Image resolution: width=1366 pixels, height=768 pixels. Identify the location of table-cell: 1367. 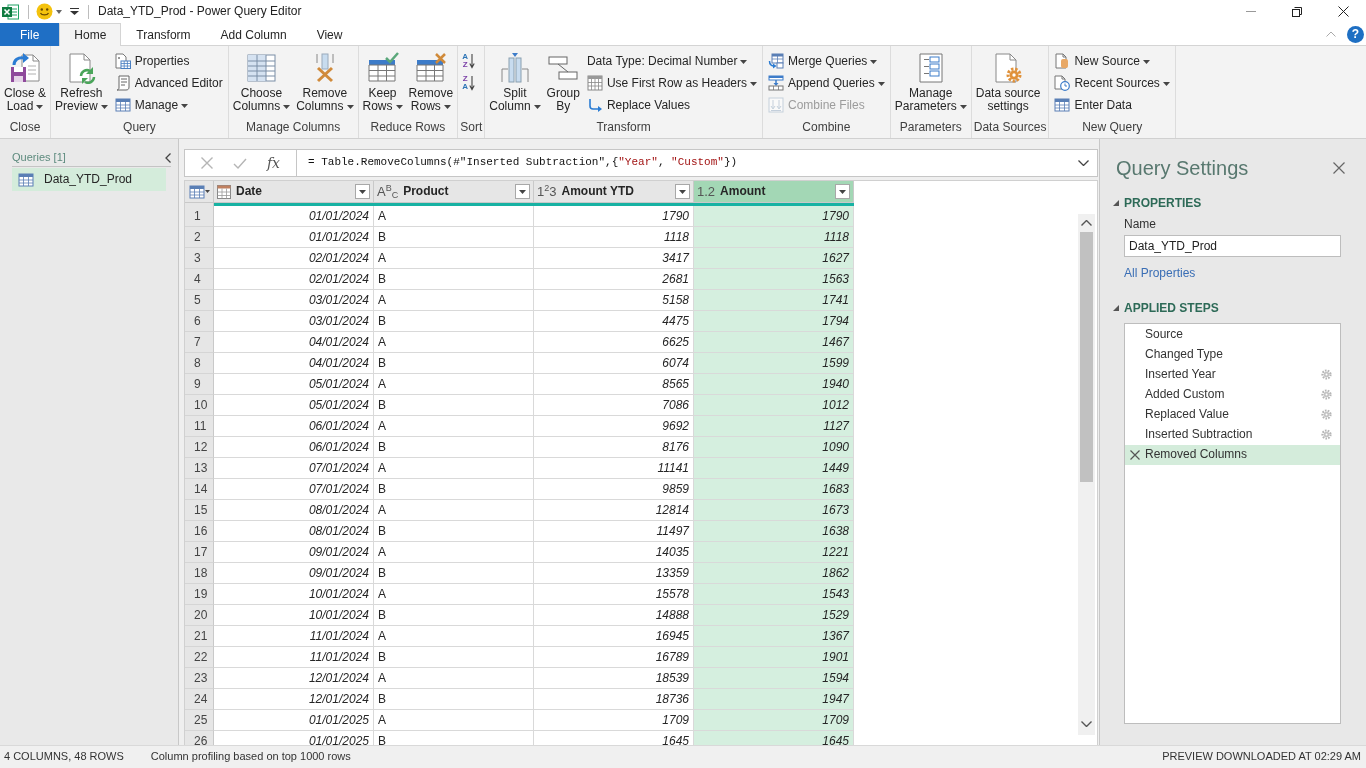
(774, 636).